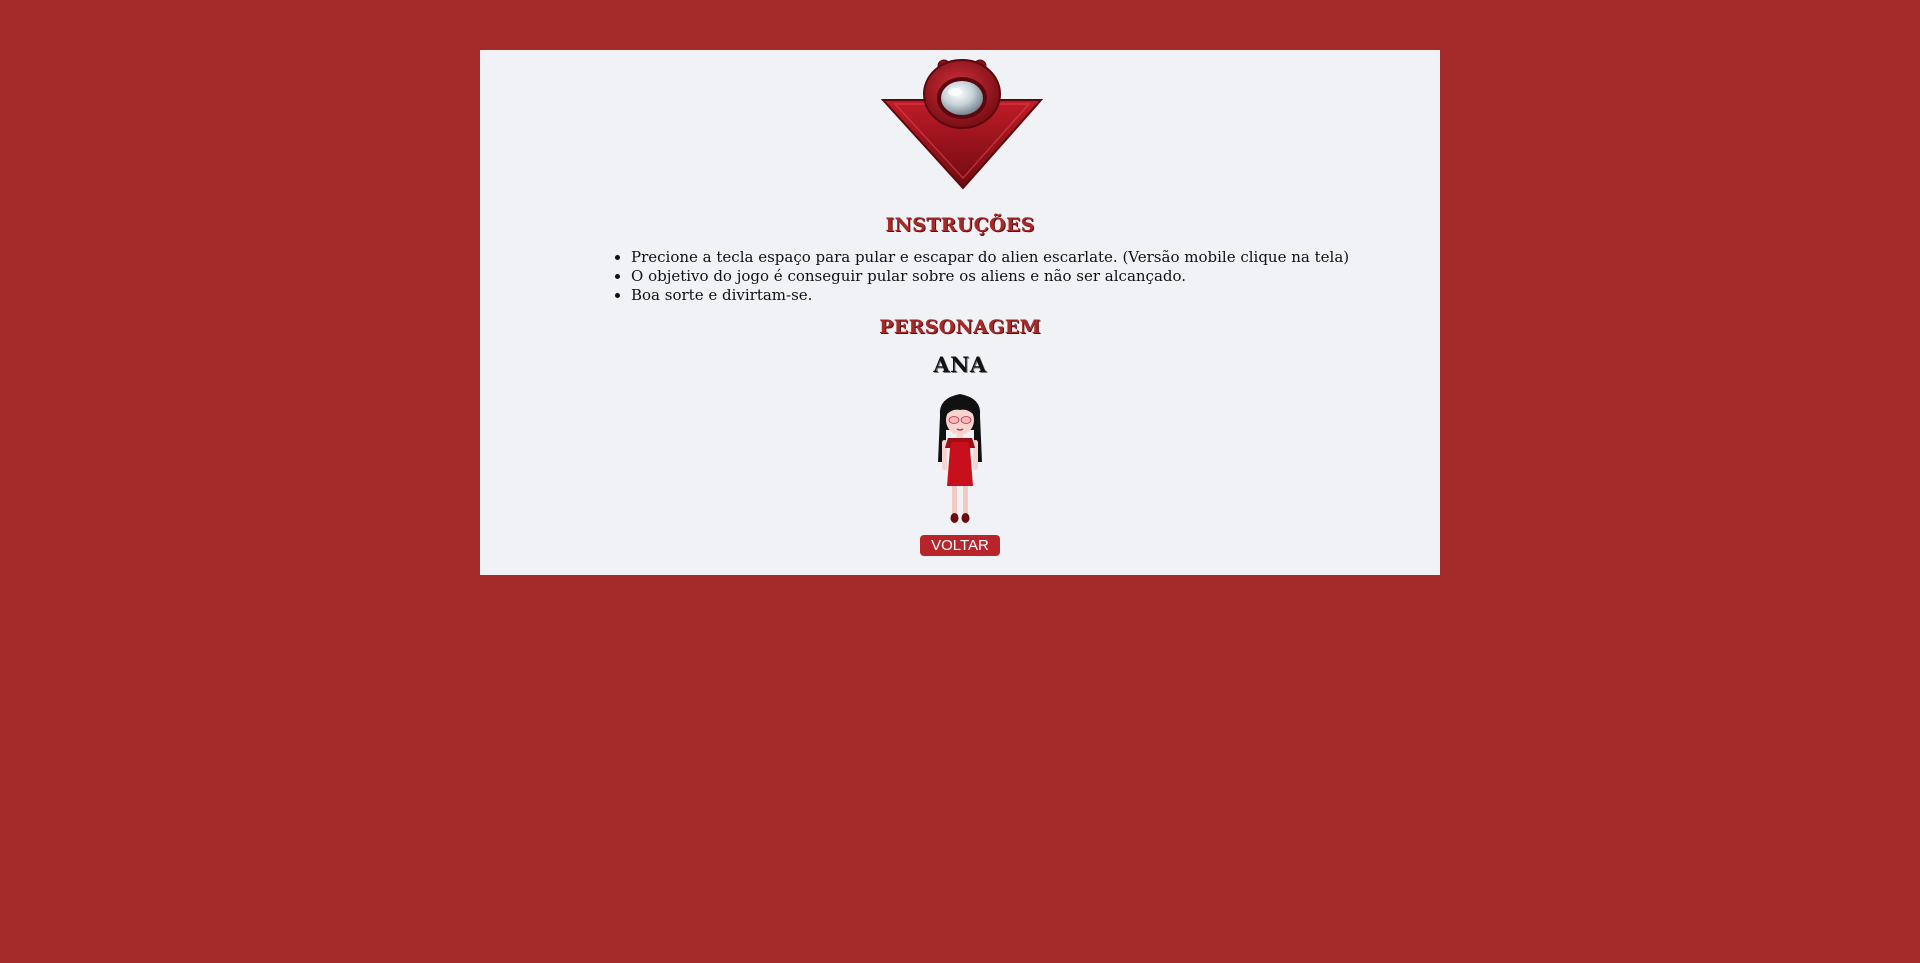 This screenshot has height=963, width=1920. Describe the element at coordinates (960, 327) in the screenshot. I see `character-section-title: PERSONAGEM` at that location.